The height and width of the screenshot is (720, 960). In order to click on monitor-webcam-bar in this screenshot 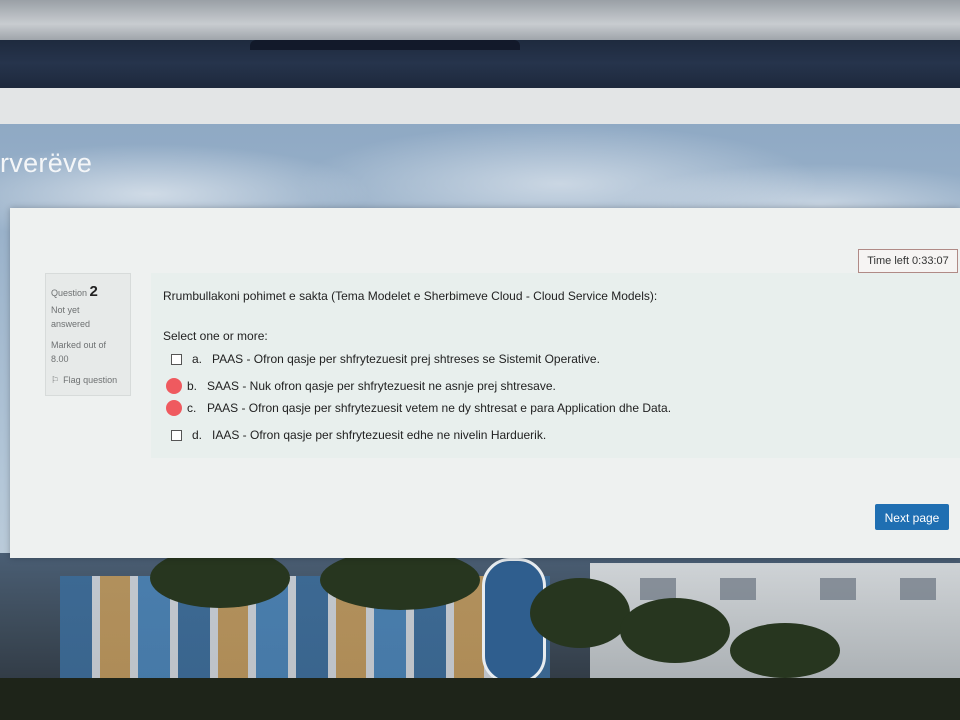, I will do `click(385, 45)`.